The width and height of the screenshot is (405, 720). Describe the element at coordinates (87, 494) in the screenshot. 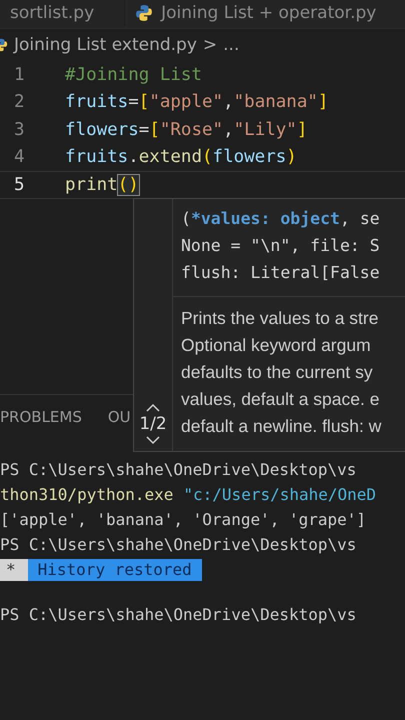

I see `terminal-text: thon310/python.exe` at that location.